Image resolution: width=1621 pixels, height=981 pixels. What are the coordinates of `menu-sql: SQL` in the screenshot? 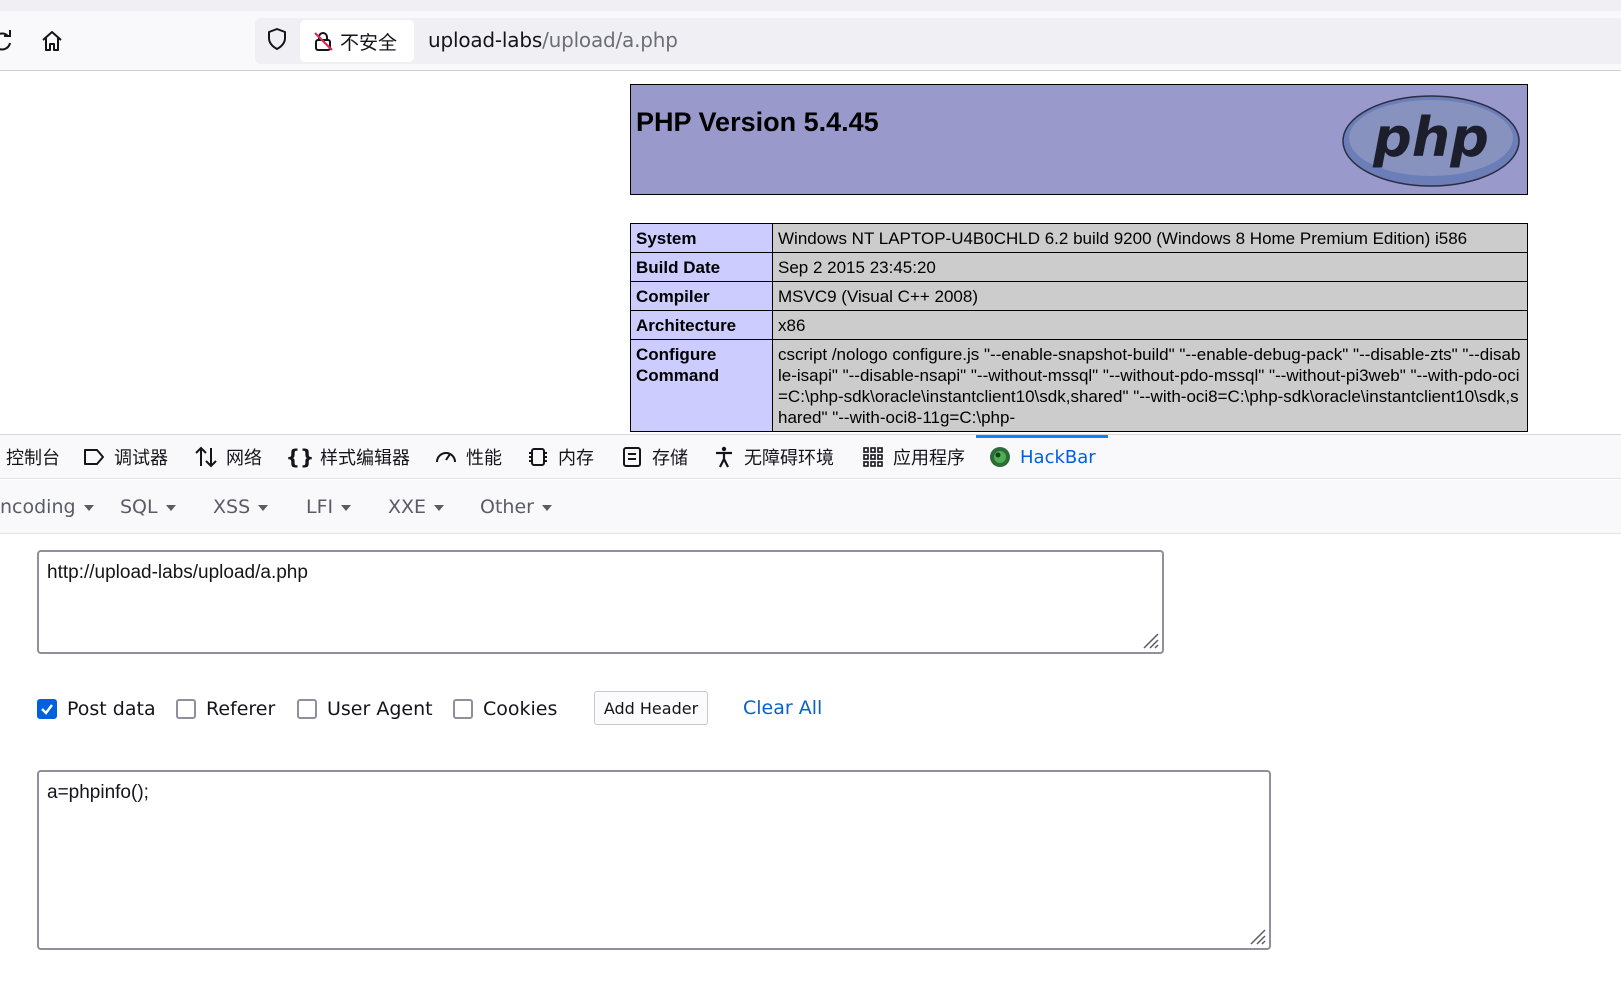 It's located at (148, 507).